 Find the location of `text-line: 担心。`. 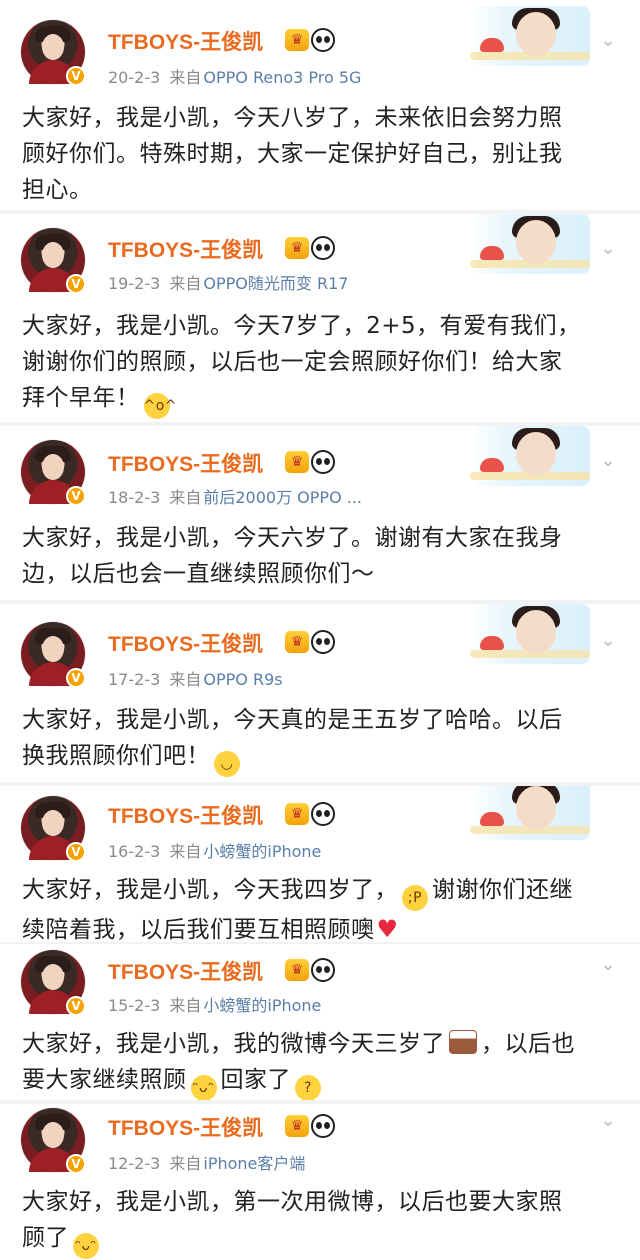

text-line: 担心。 is located at coordinates (57, 190).